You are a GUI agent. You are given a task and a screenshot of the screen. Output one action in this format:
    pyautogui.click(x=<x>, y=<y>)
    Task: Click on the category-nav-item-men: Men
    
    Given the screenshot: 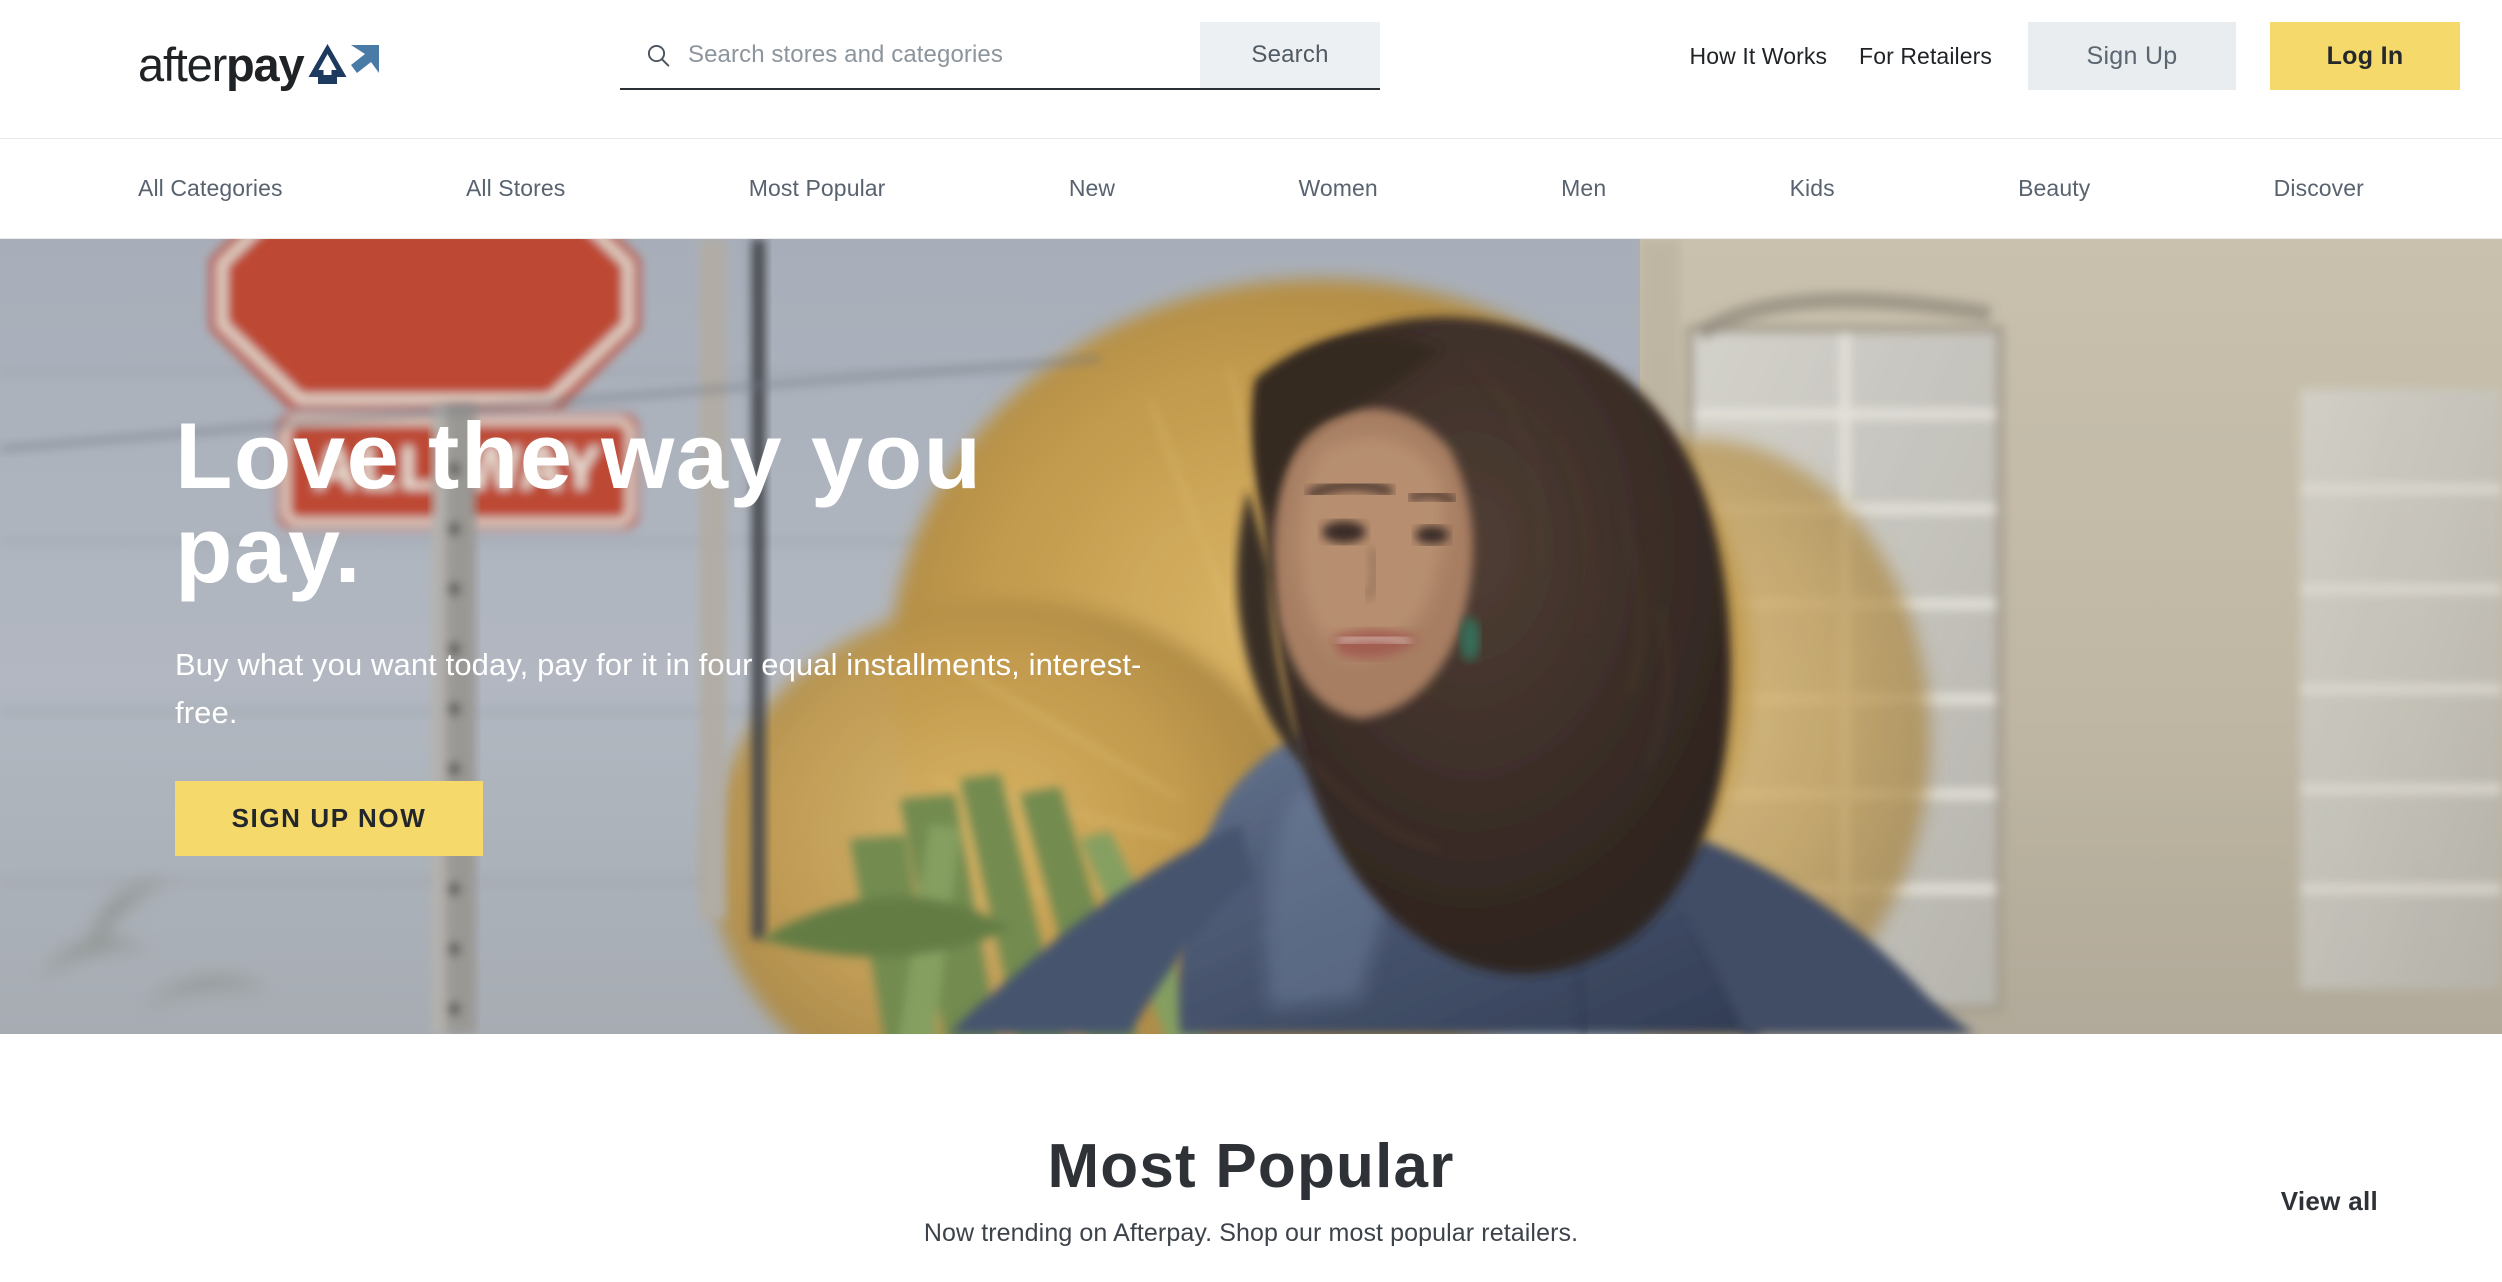 What is the action you would take?
    pyautogui.click(x=1583, y=188)
    